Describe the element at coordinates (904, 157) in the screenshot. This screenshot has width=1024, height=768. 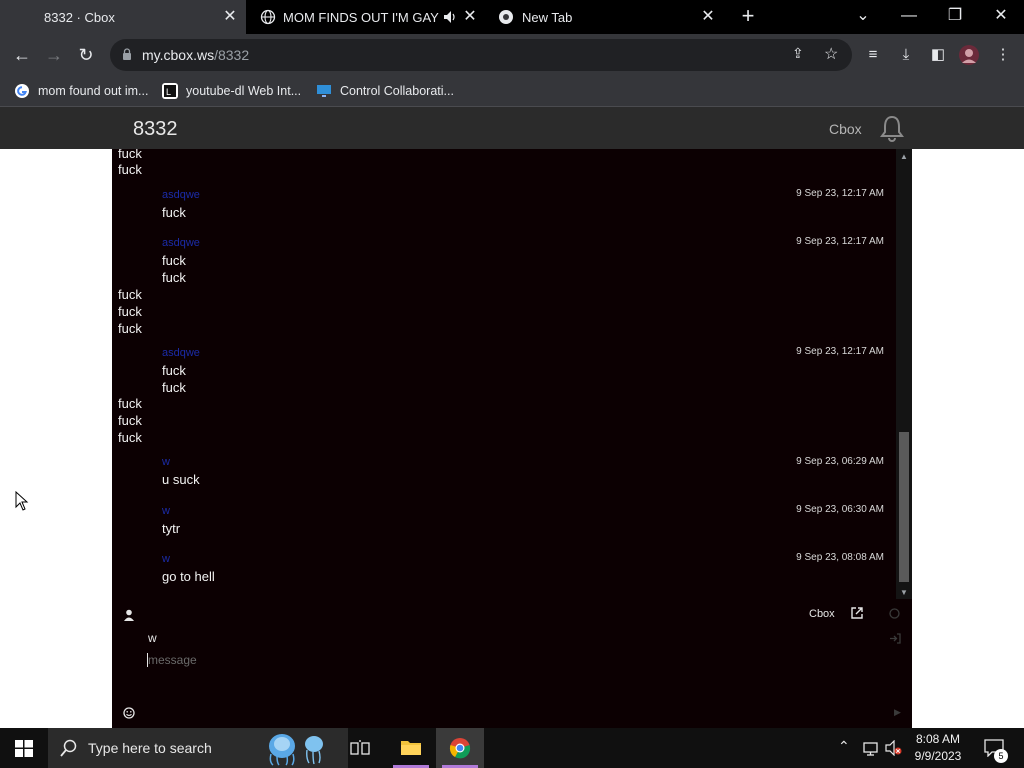
I see `scroll-up-icon: ▲` at that location.